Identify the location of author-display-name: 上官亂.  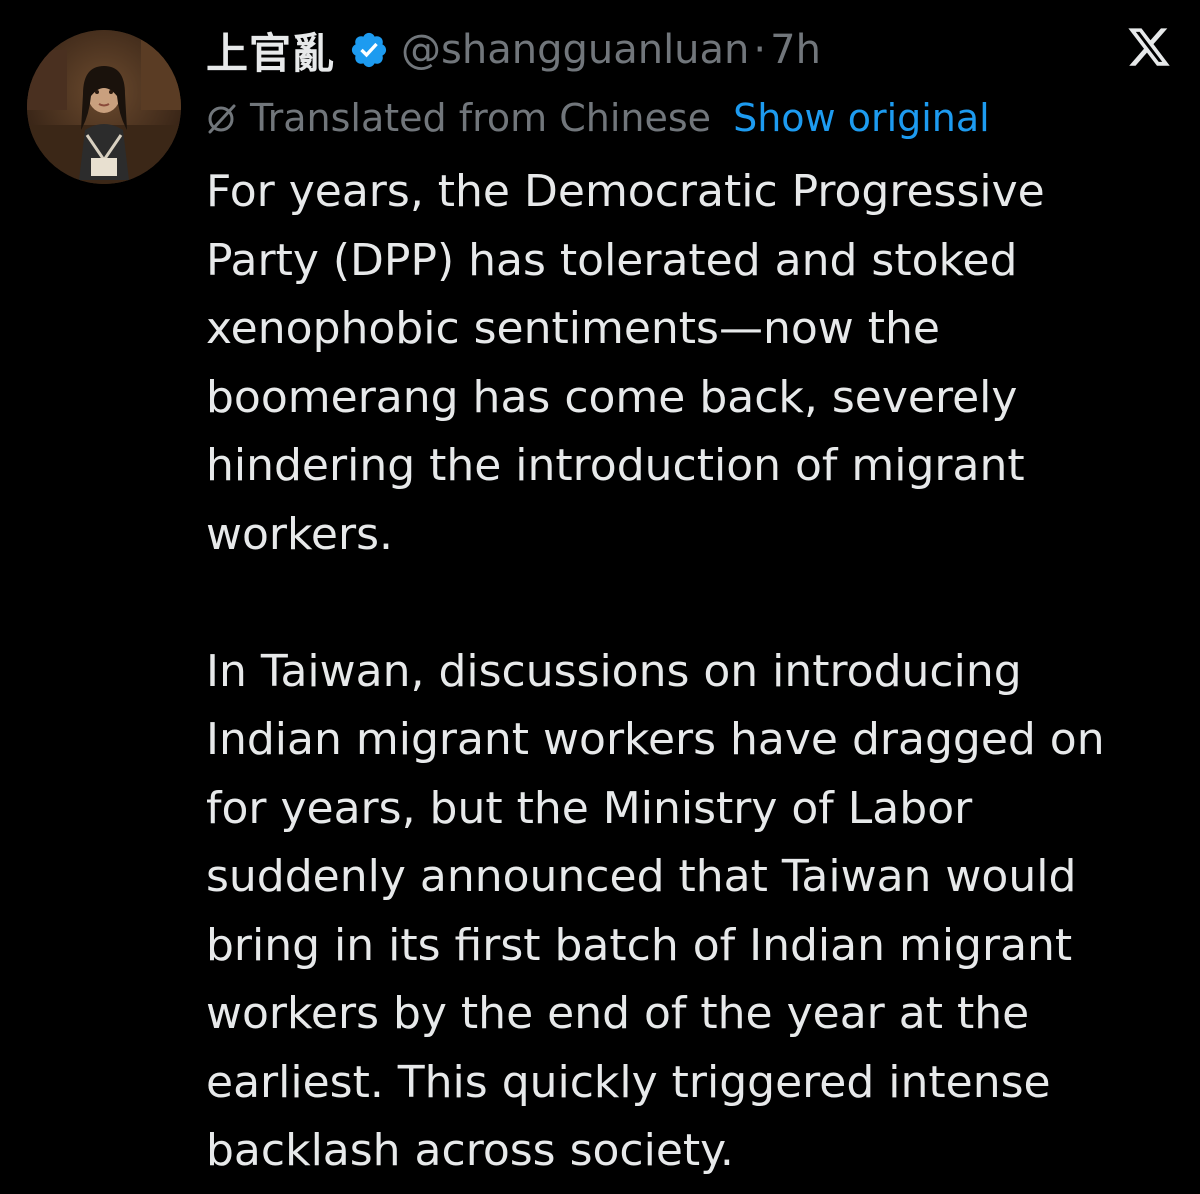
(270, 50).